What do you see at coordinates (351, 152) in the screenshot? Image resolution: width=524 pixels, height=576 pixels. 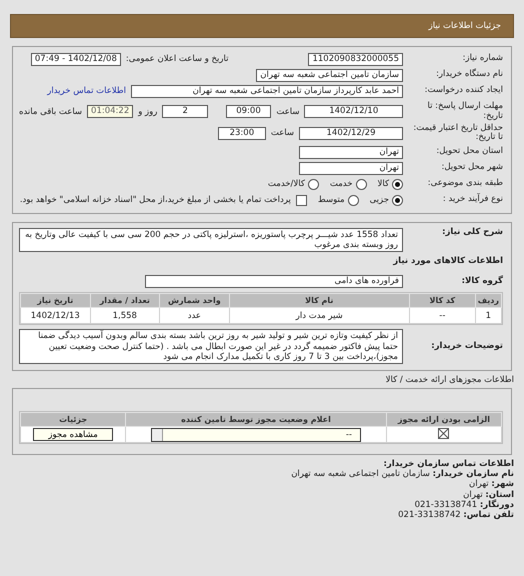 I see `province-field: تهران` at bounding box center [351, 152].